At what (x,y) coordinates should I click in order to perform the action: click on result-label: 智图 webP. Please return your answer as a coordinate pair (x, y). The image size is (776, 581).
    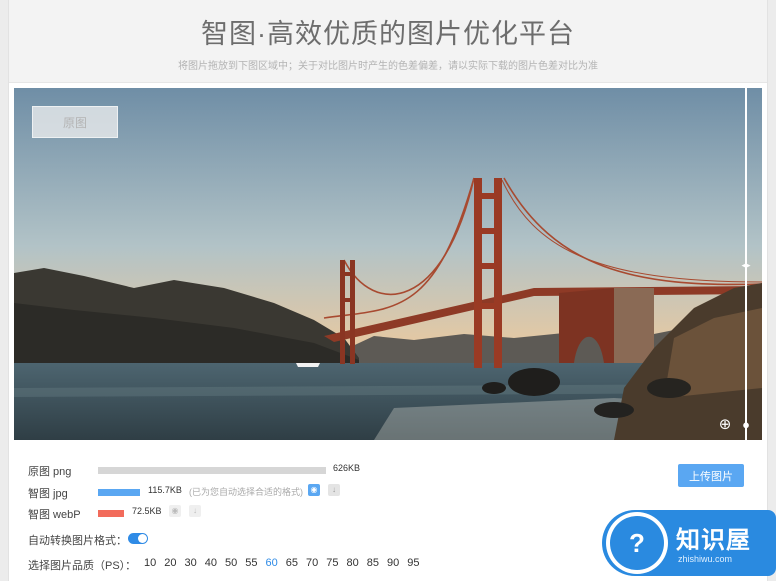
    Looking at the image, I should click on (54, 515).